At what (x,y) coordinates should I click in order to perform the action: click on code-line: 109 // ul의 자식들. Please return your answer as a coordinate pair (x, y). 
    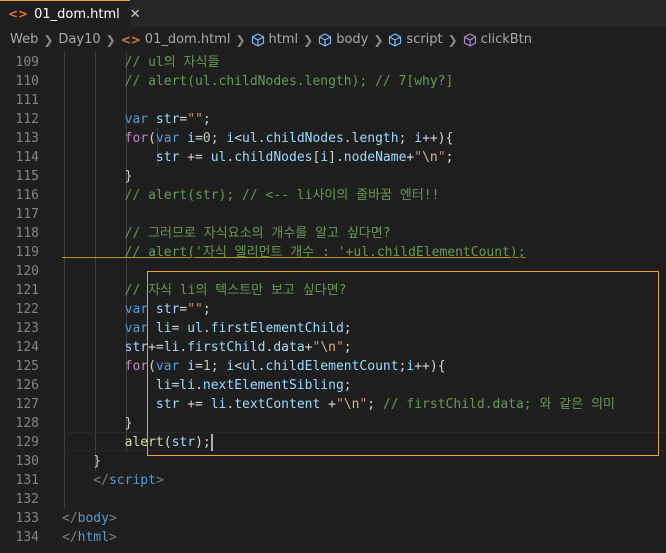
    Looking at the image, I should click on (333, 62).